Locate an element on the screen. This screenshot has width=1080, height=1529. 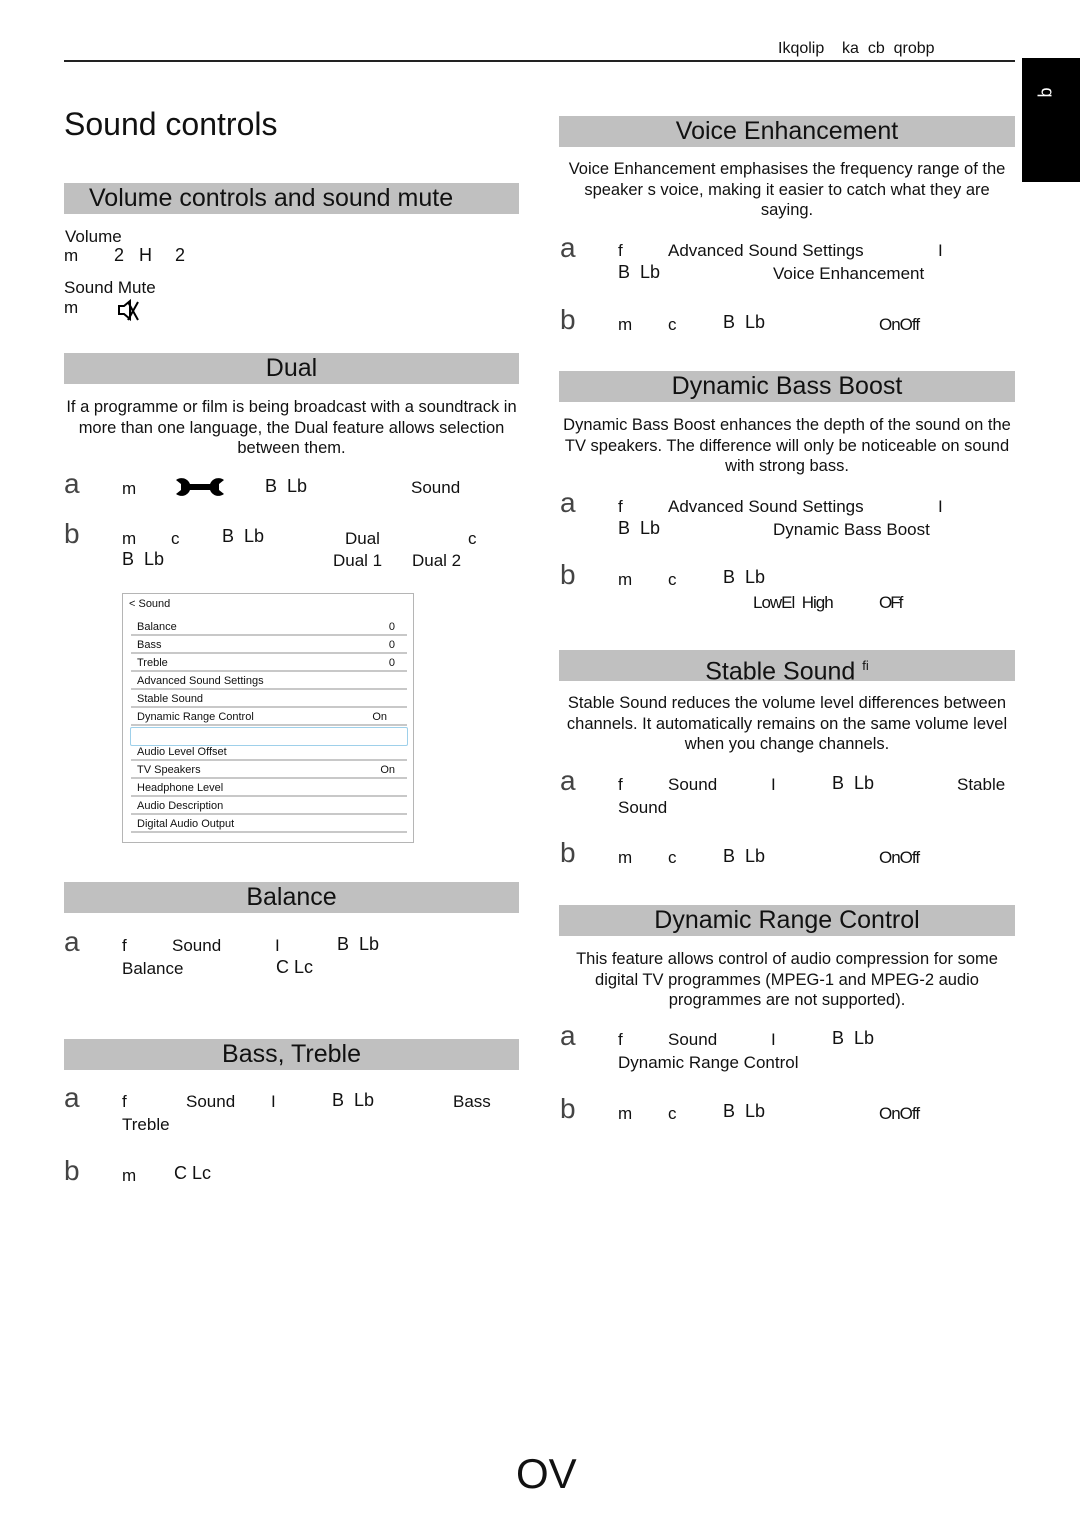
menu-item-audio-description: Audio Description is located at coordinates (269, 806).